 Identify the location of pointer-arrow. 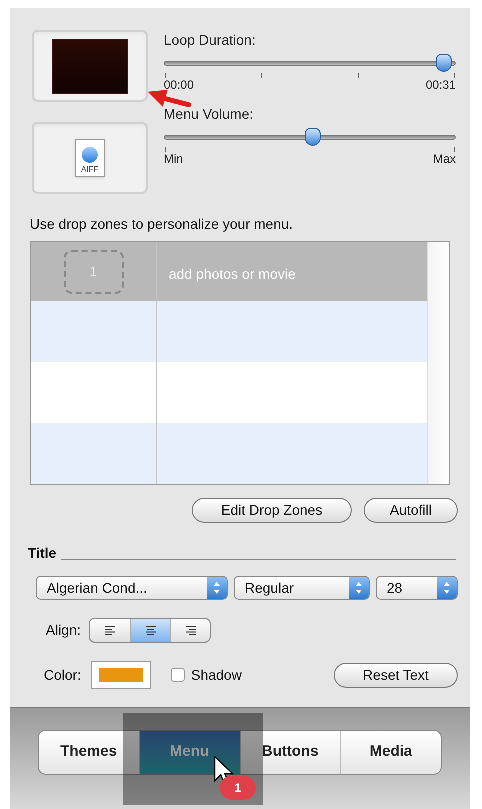
(169, 98).